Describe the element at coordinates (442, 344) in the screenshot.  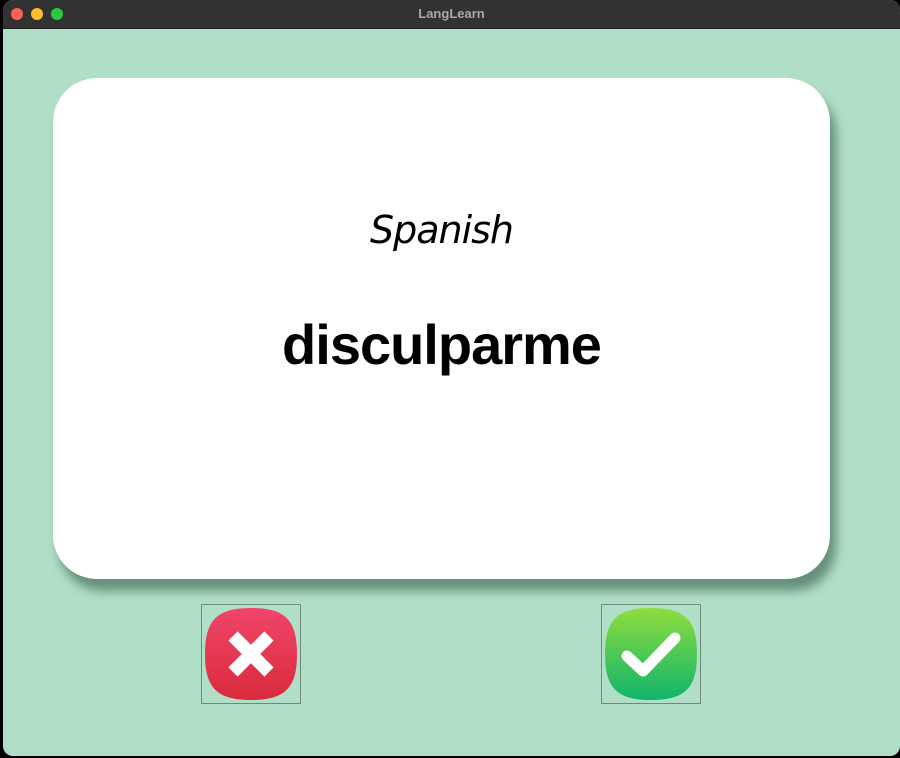
I see `card-word: disculparme` at that location.